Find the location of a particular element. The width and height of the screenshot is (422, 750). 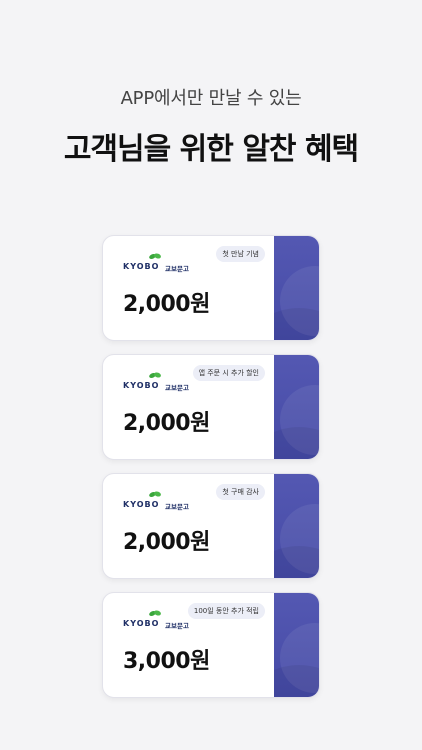

subtitle: APP에서만 만날 수 있는 is located at coordinates (211, 98).